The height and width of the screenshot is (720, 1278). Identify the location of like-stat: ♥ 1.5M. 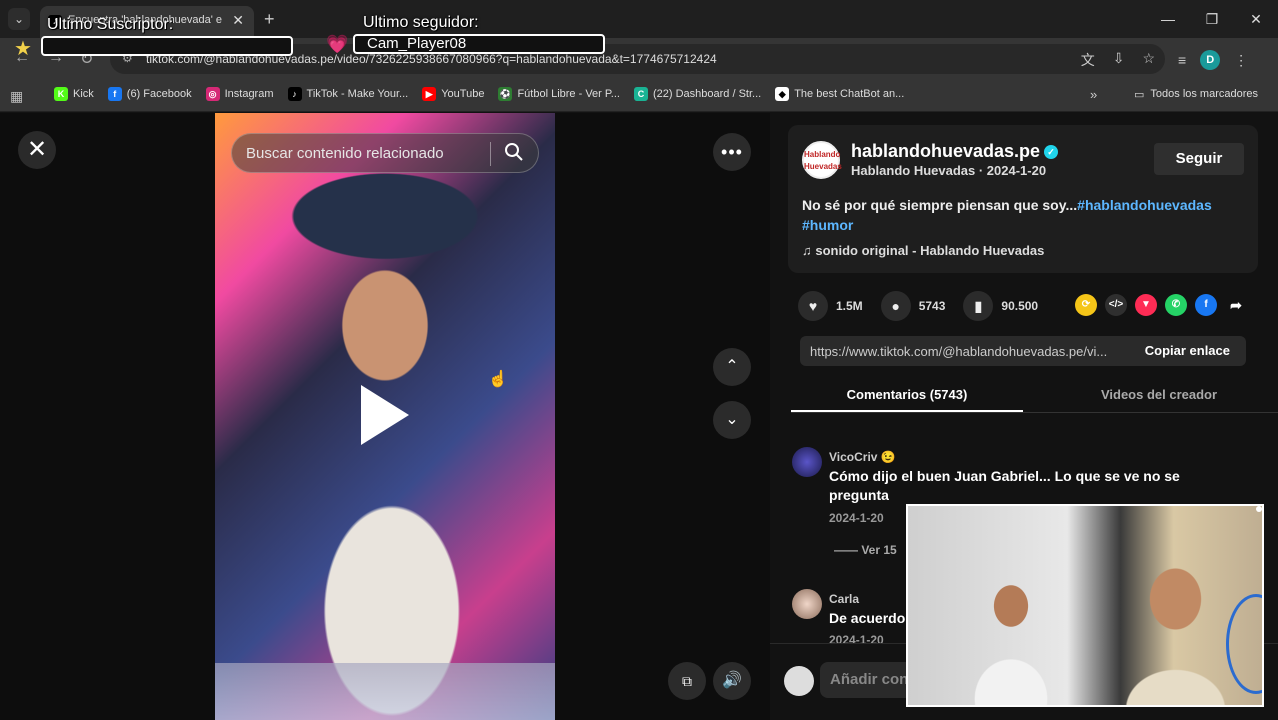
(830, 306).